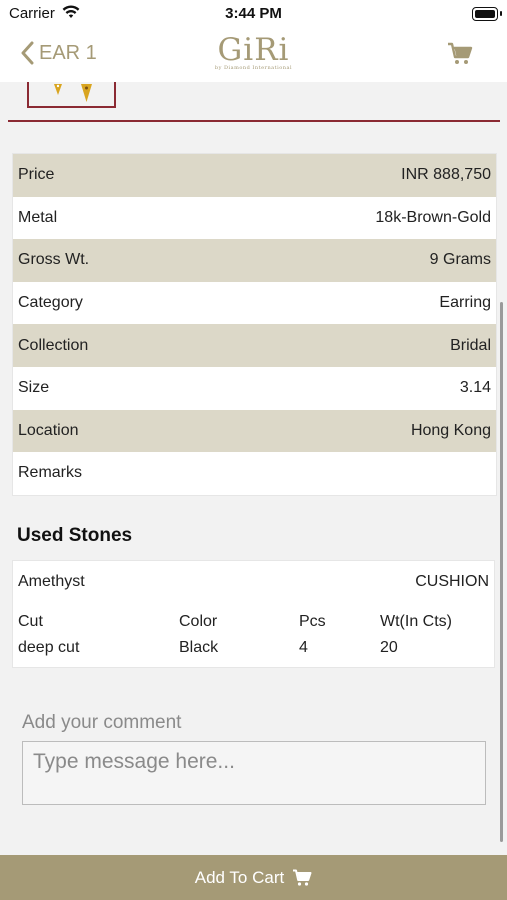 The height and width of the screenshot is (900, 507). Describe the element at coordinates (254, 345) in the screenshot. I see `detail-row-collection: Collection Bridal` at that location.